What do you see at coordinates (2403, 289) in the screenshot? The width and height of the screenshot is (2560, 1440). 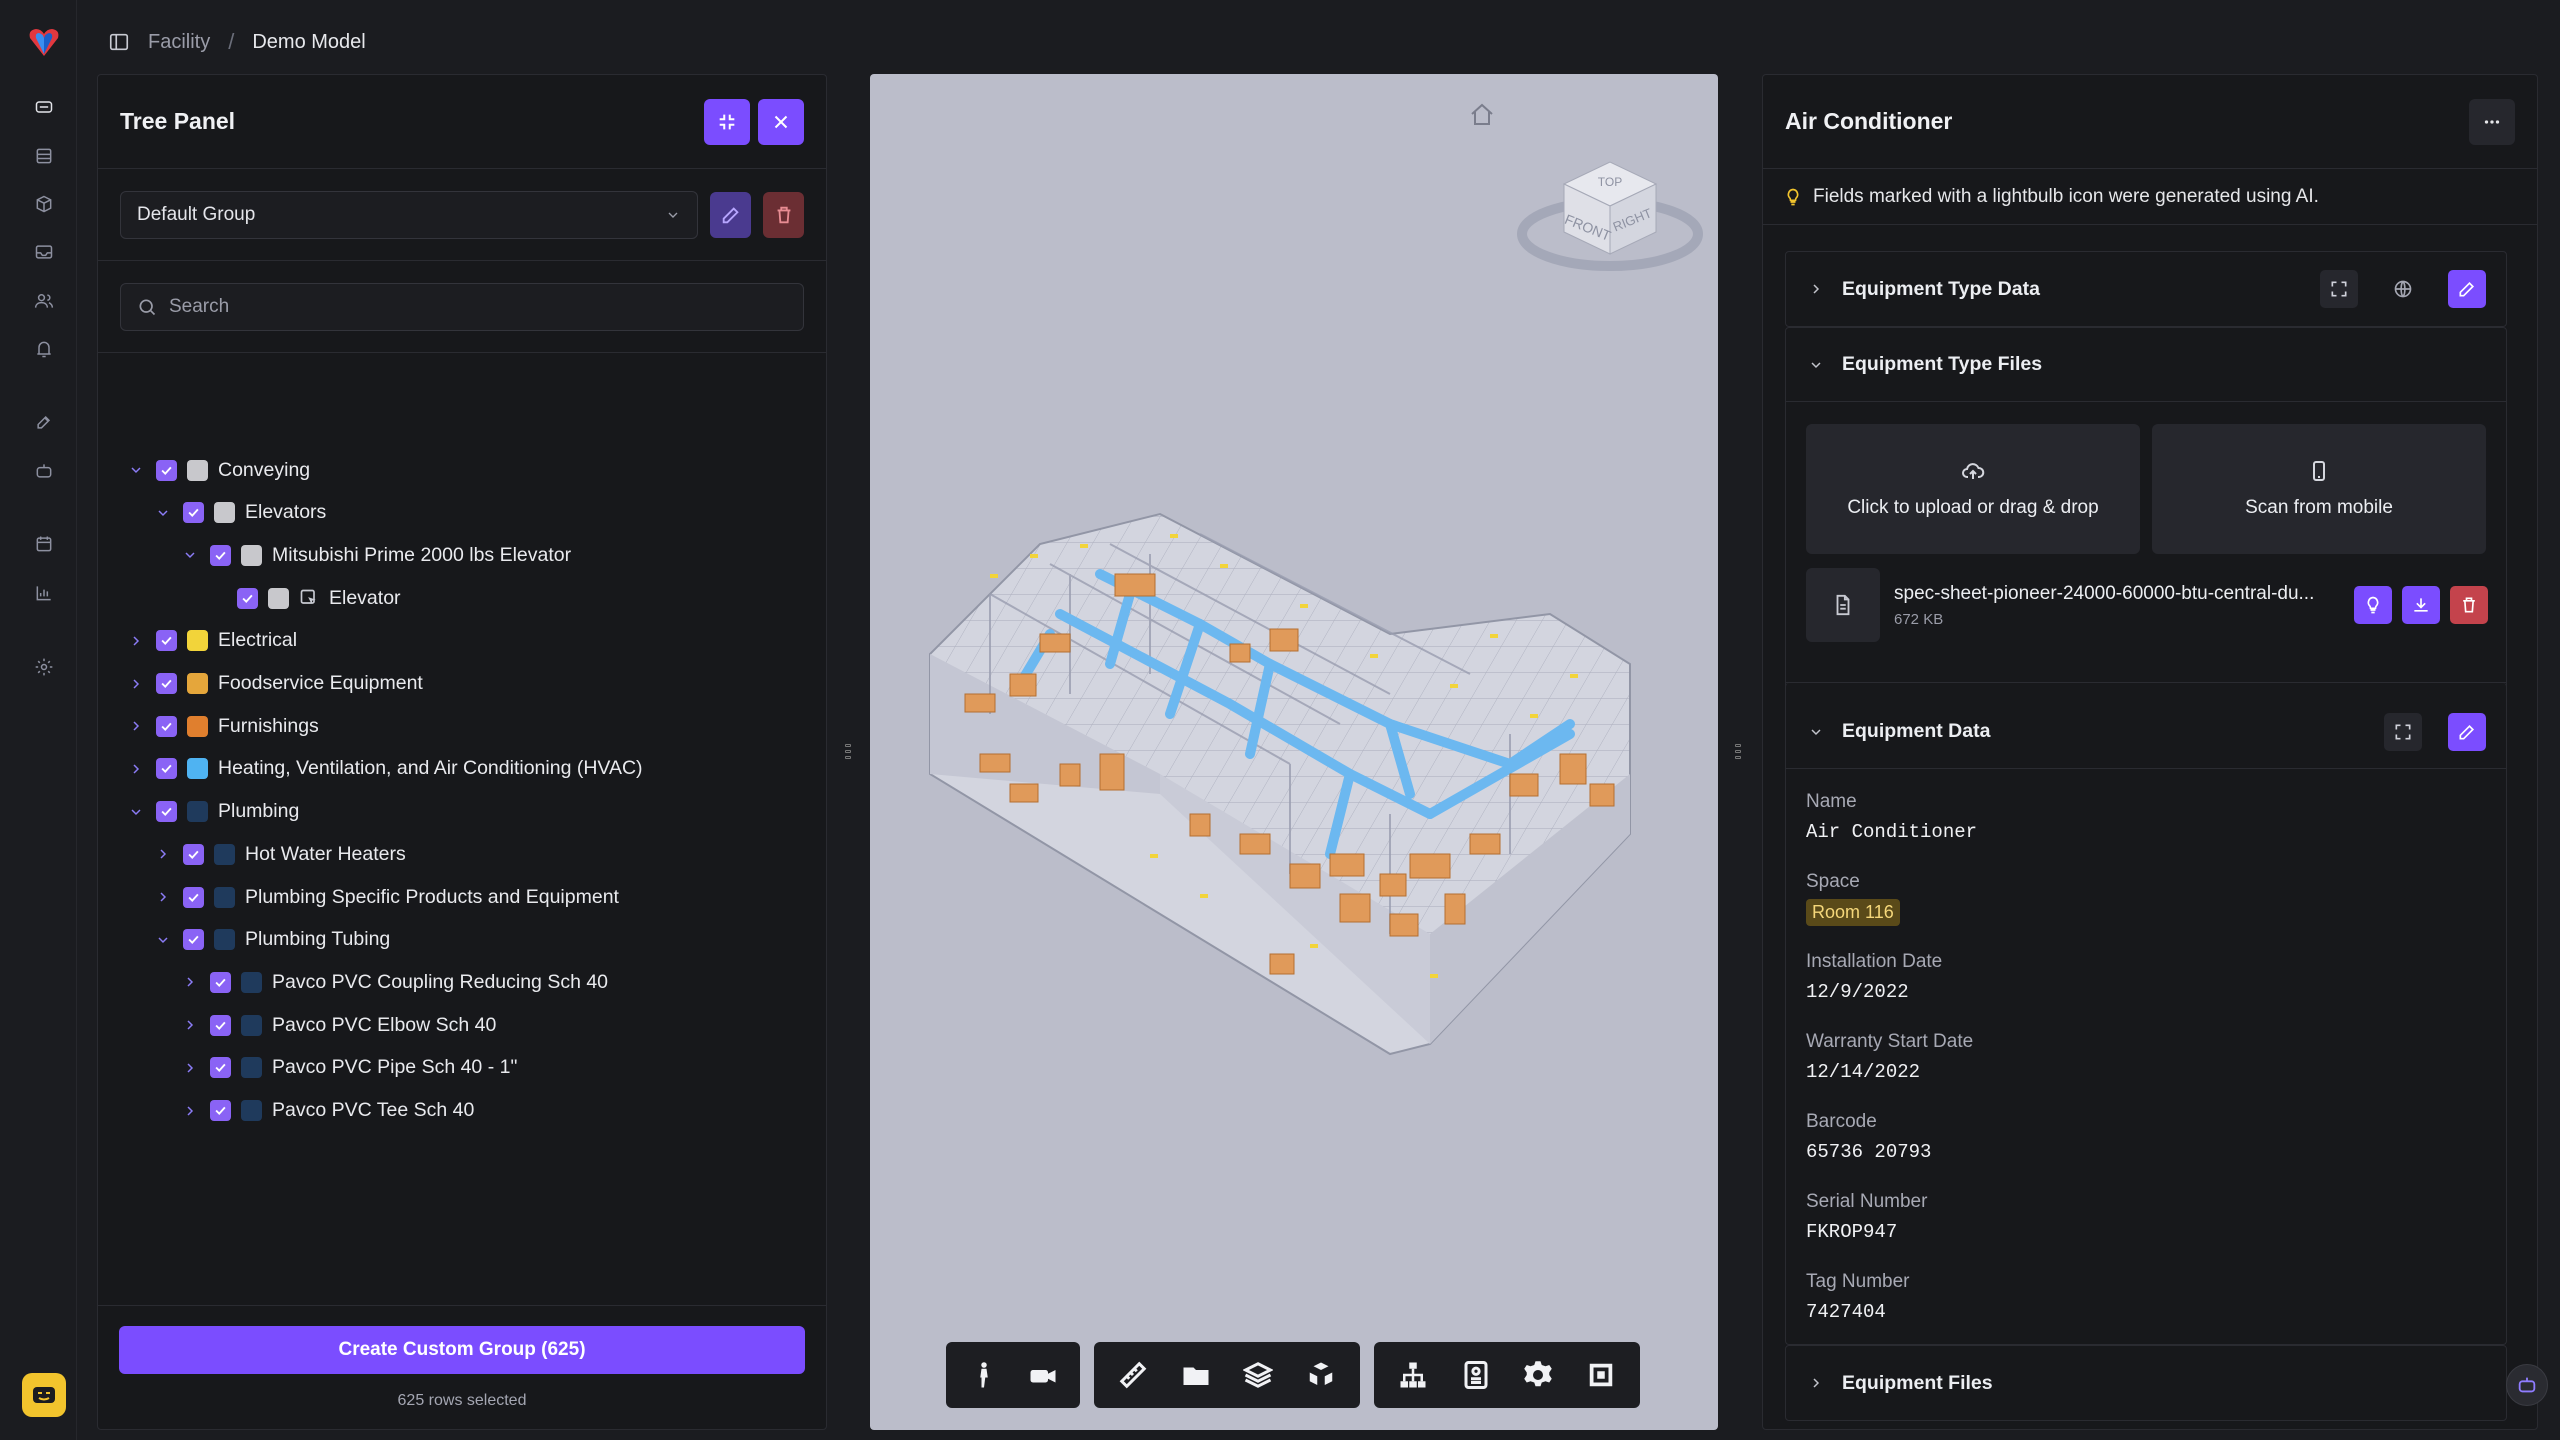 I see `globe-button` at bounding box center [2403, 289].